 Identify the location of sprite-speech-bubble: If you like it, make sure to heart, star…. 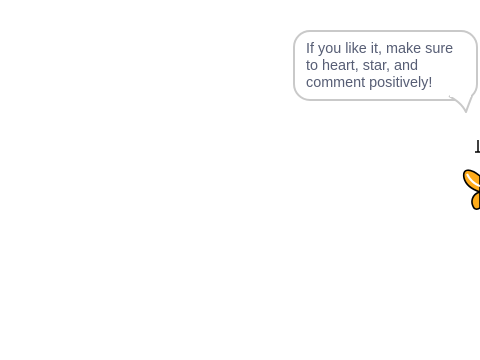
(385, 65).